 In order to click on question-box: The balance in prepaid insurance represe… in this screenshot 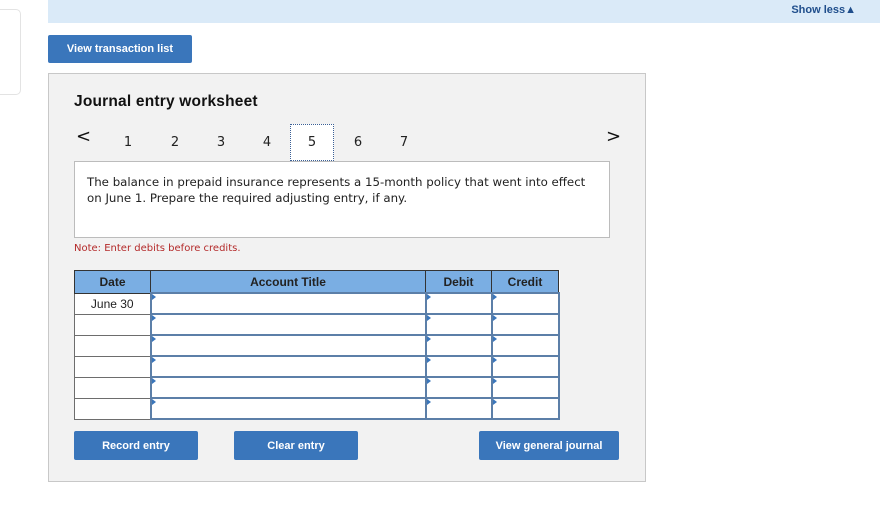, I will do `click(342, 199)`.